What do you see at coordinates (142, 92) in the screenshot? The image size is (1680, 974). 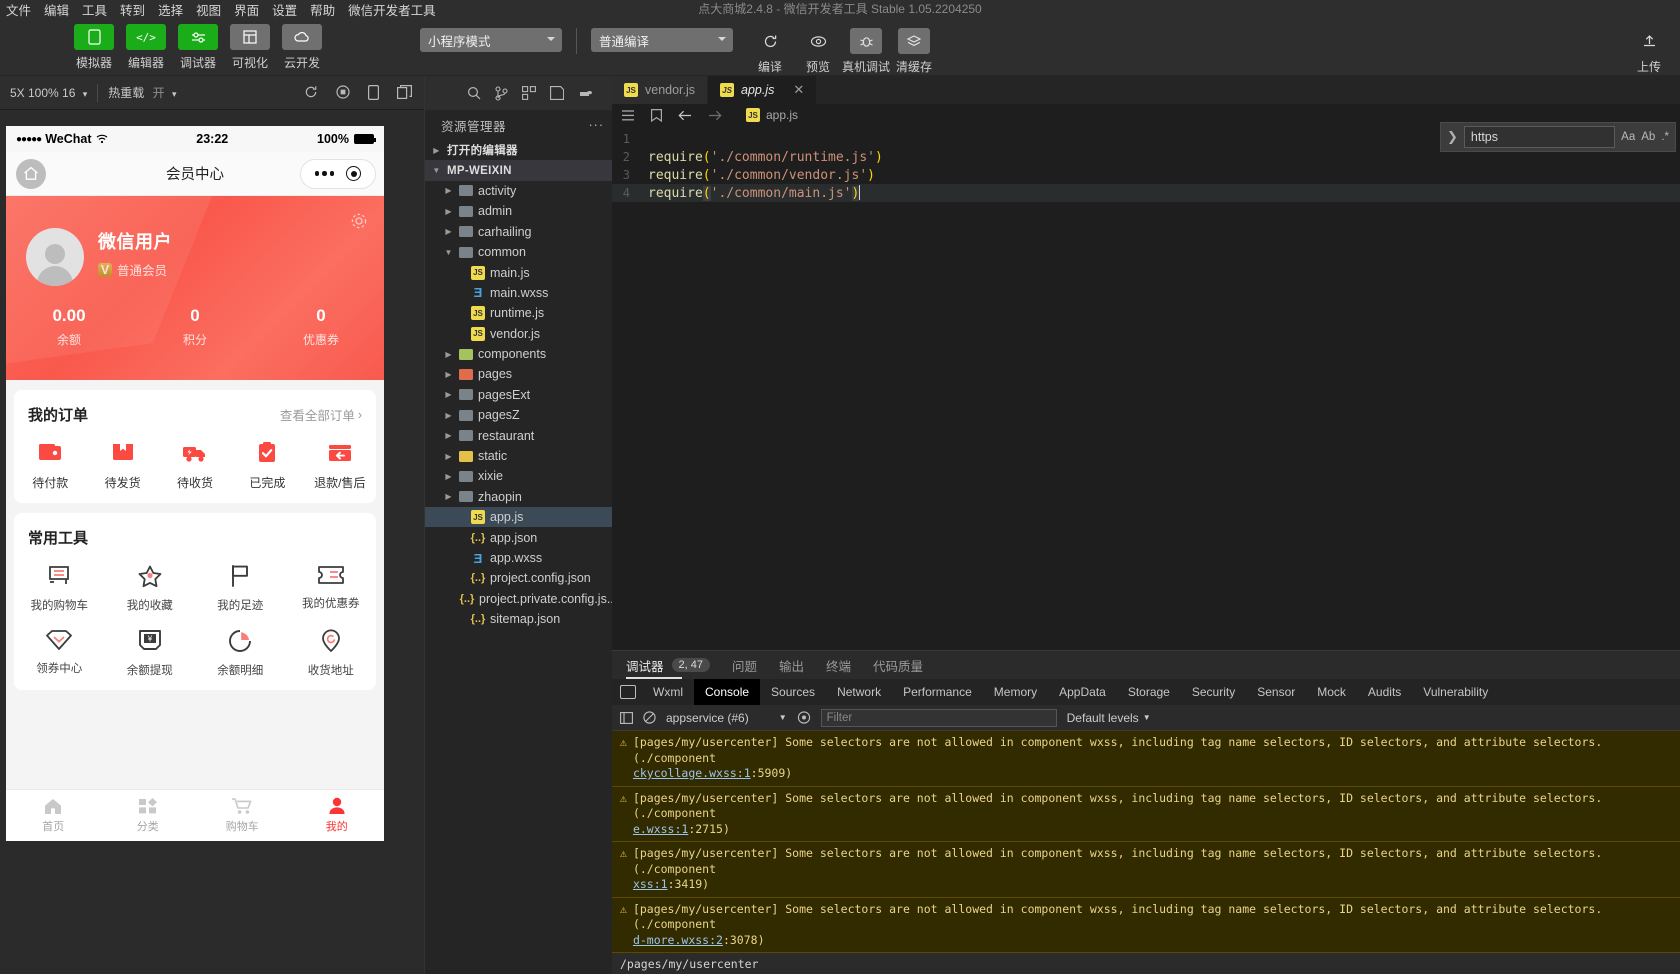 I see `hot-reload-control: 热重载 开 ▾` at bounding box center [142, 92].